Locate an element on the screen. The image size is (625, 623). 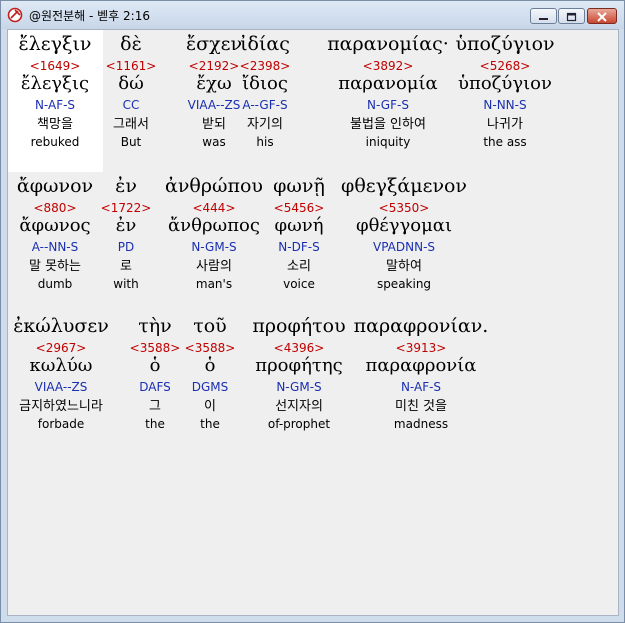
window-title: @원전분해 - 벧후 2:16 is located at coordinates (89, 16).